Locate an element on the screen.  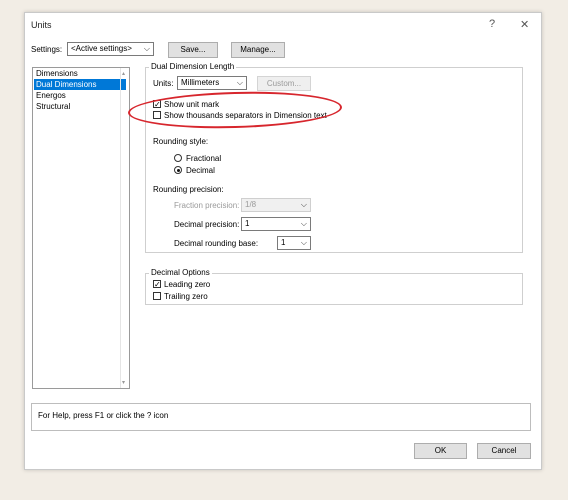
sidebar-item-structural: Structural is located at coordinates (80, 106).